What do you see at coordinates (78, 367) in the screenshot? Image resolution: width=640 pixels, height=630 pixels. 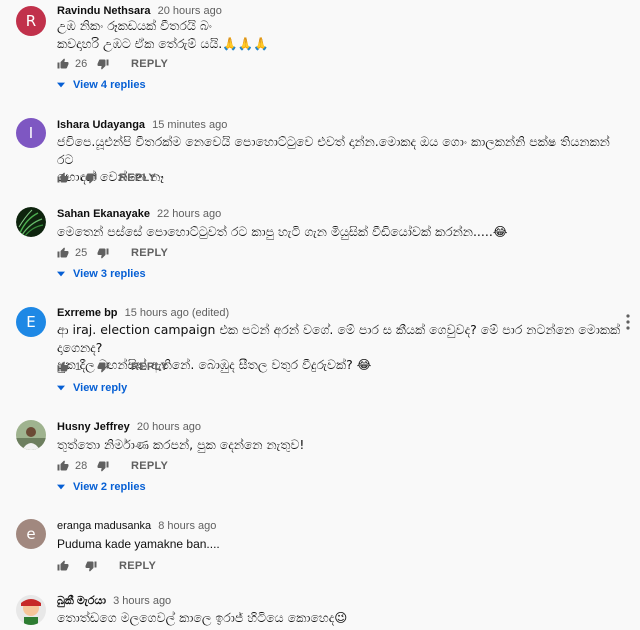 I see `like-count: 1` at bounding box center [78, 367].